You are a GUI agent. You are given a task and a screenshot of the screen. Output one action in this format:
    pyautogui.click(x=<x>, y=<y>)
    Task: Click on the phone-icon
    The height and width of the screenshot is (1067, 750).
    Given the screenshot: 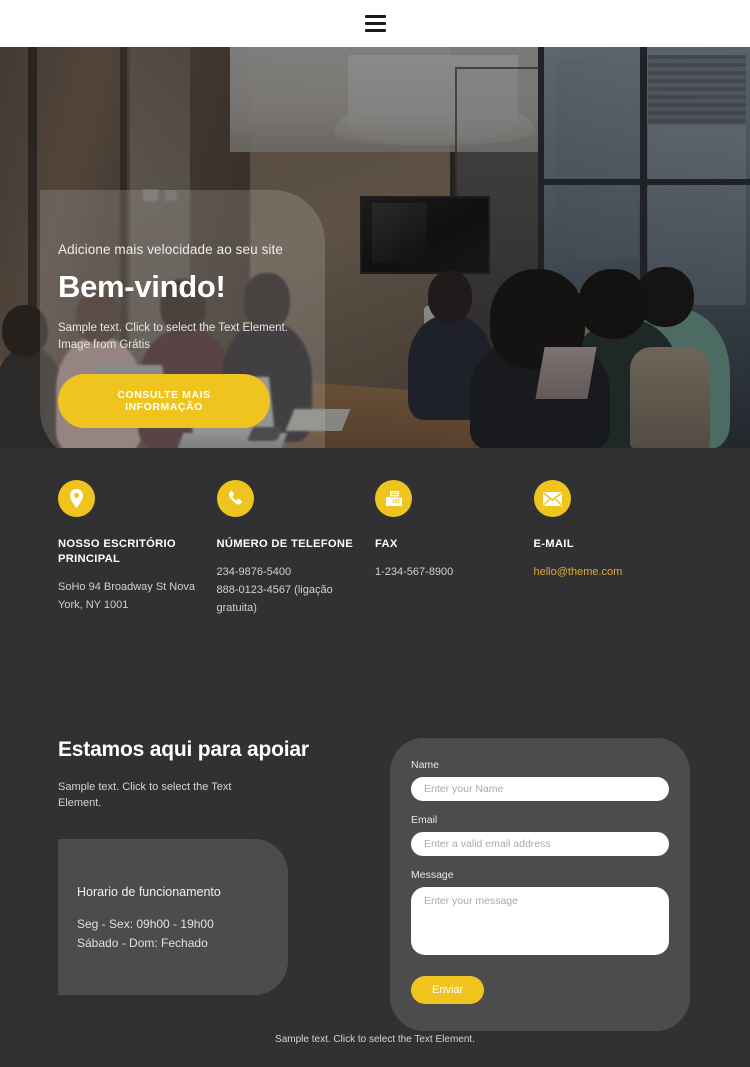 What is the action you would take?
    pyautogui.click(x=235, y=498)
    